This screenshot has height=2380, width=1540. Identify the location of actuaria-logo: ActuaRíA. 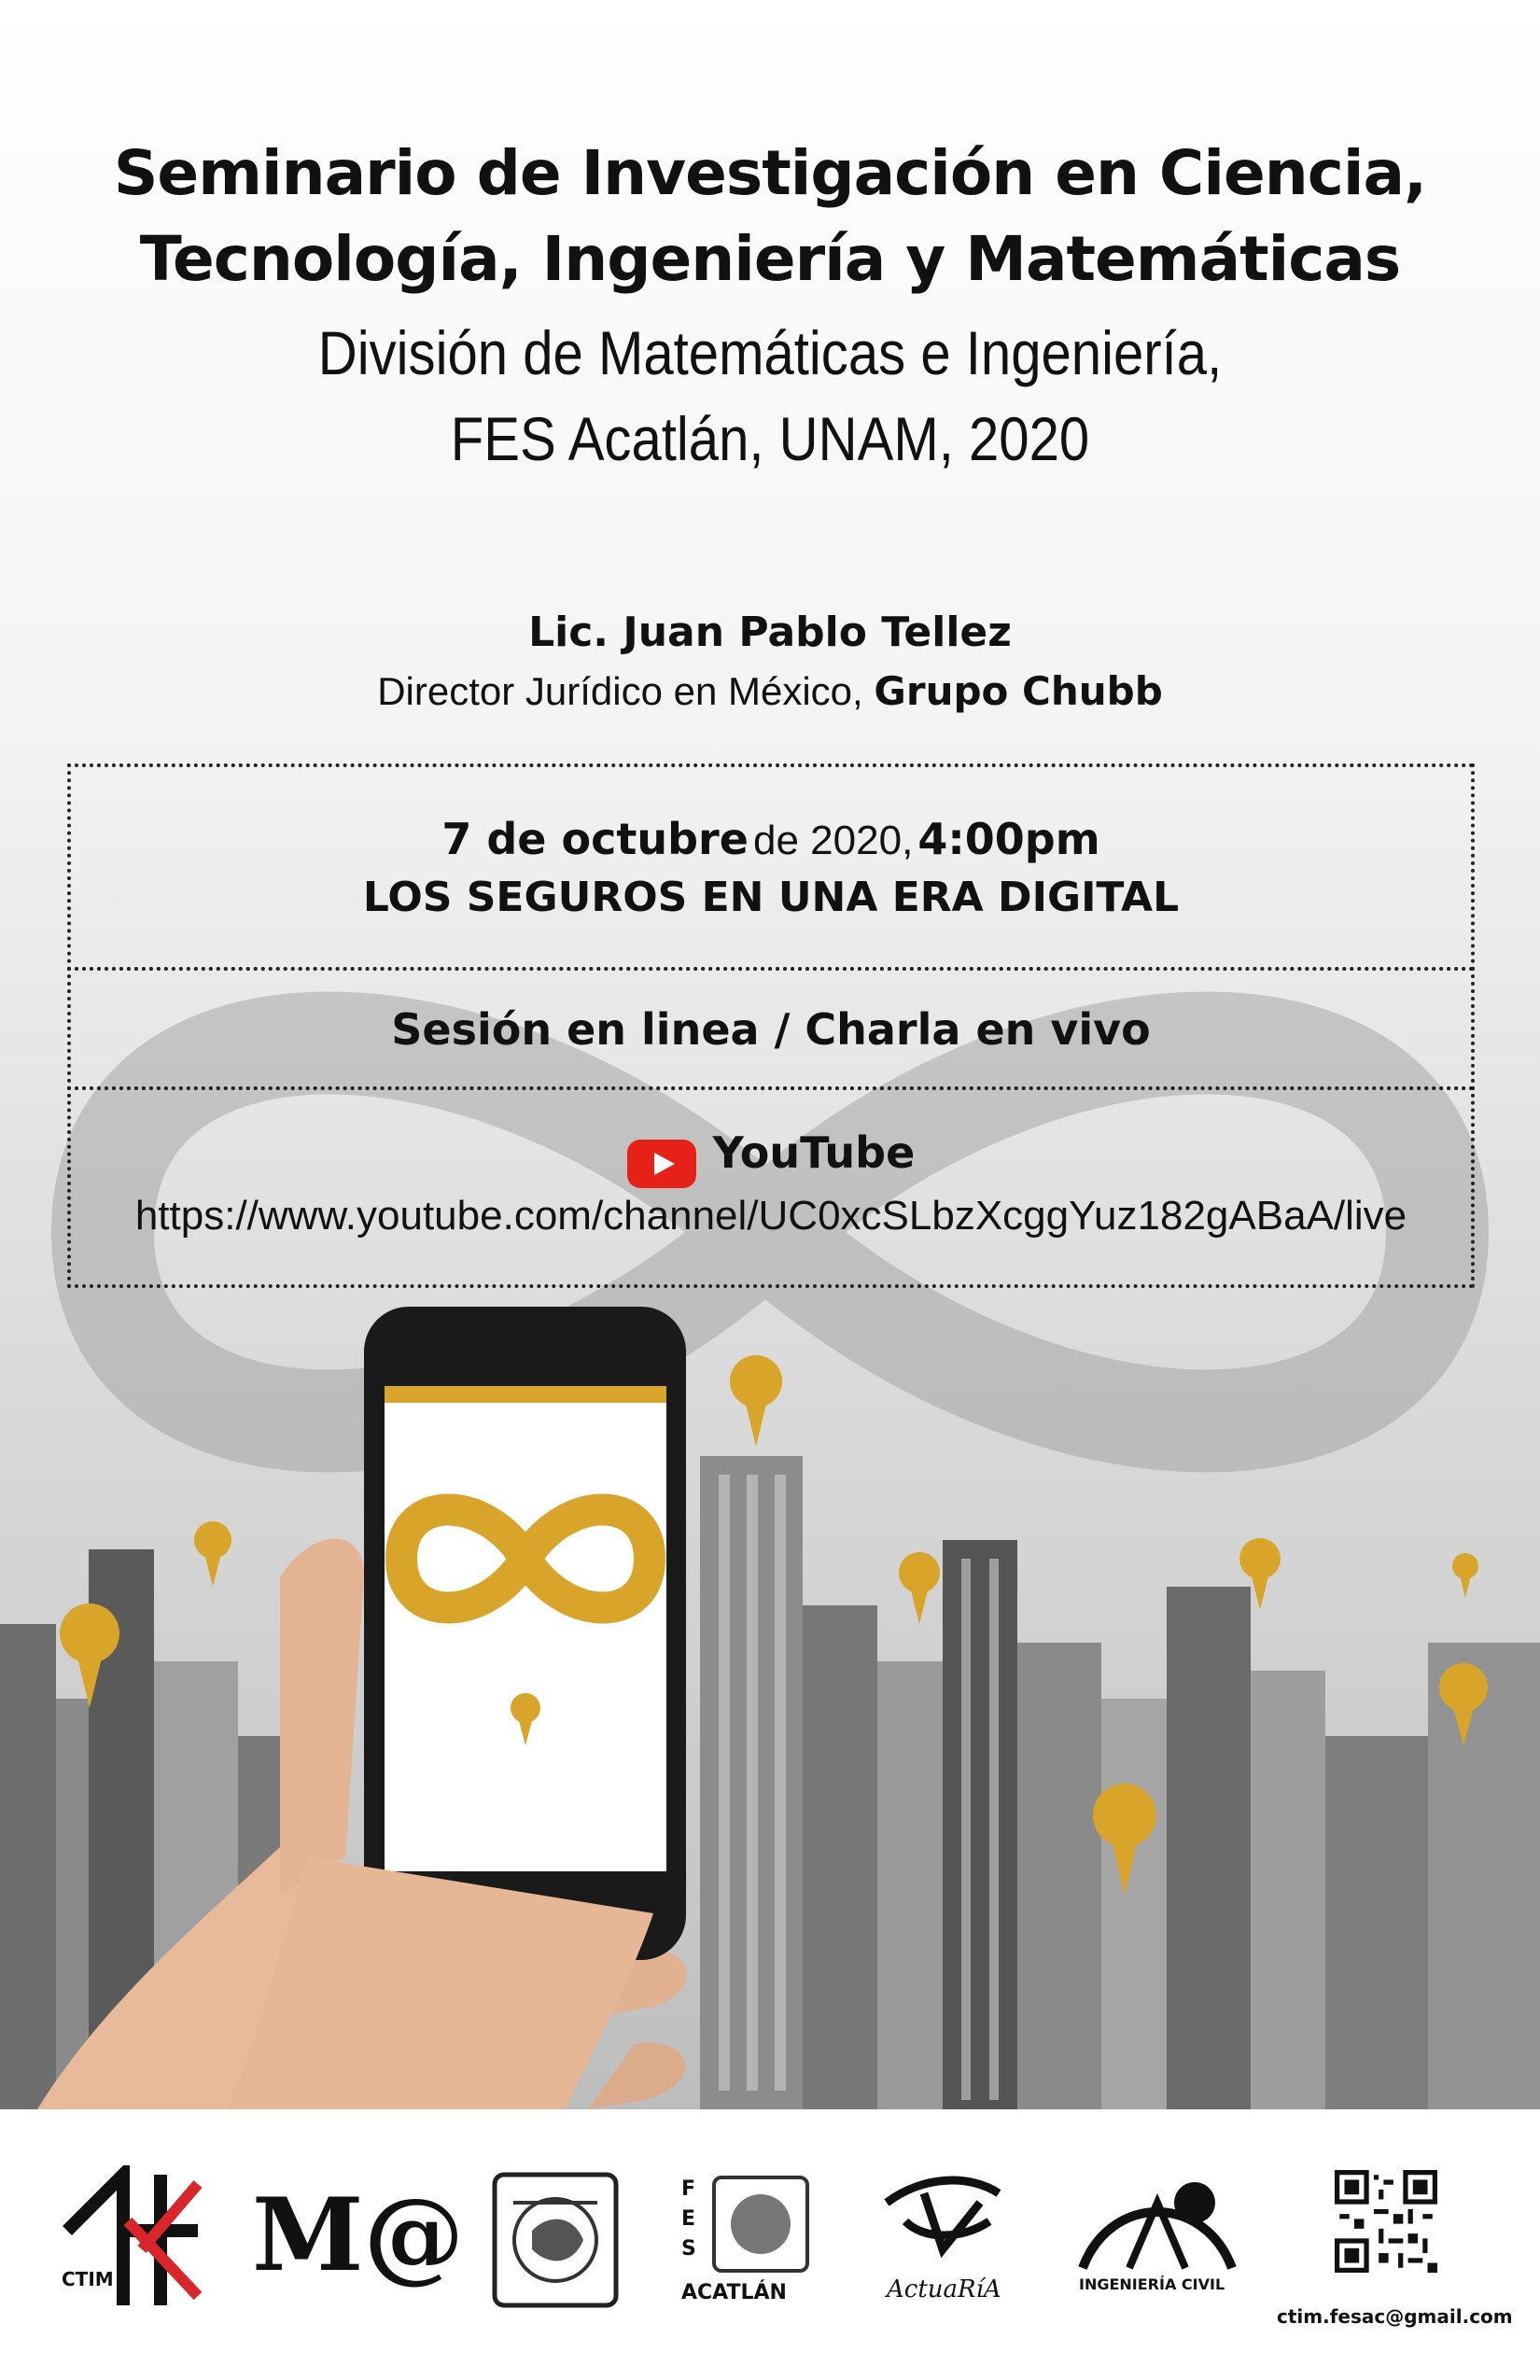
(947, 2235).